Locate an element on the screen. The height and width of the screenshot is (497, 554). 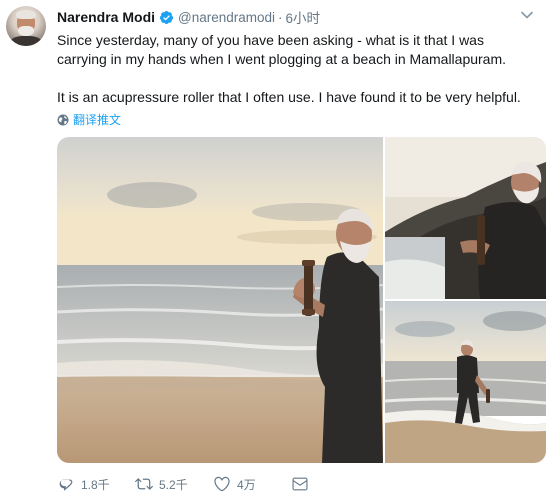
translate-tweet-link: 翻译推文 is located at coordinates (89, 119).